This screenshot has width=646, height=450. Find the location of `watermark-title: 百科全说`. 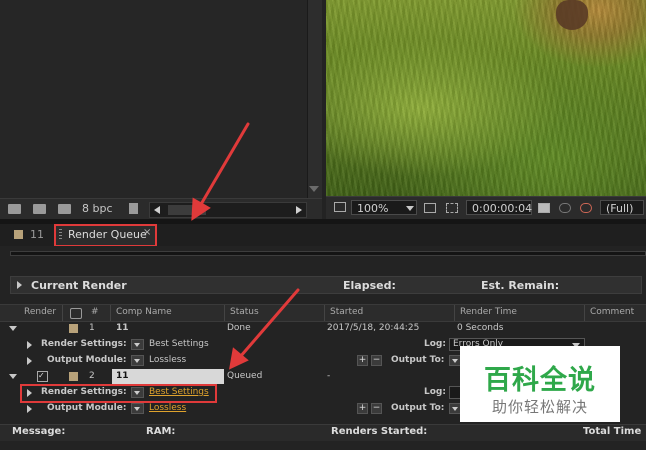

watermark-title: 百科全说 is located at coordinates (540, 380).